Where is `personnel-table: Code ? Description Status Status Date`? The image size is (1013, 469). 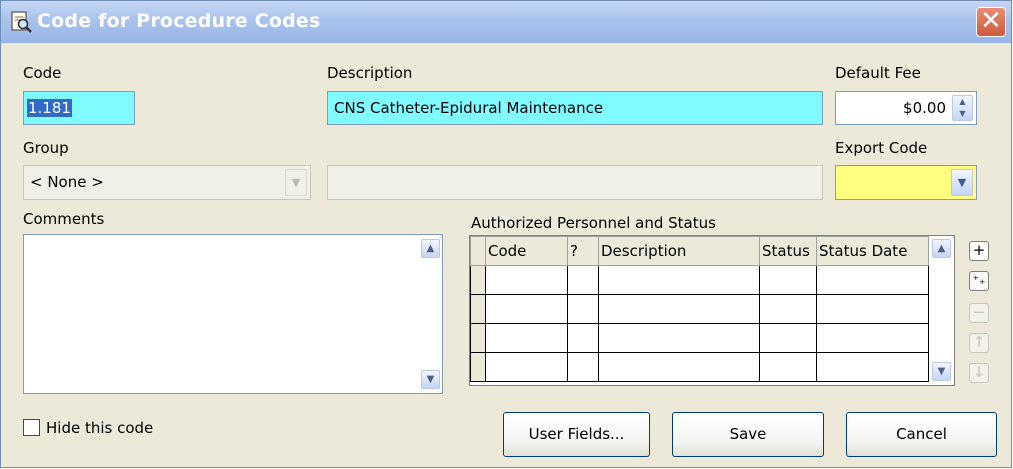 personnel-table: Code ? Description Status Status Date is located at coordinates (699, 309).